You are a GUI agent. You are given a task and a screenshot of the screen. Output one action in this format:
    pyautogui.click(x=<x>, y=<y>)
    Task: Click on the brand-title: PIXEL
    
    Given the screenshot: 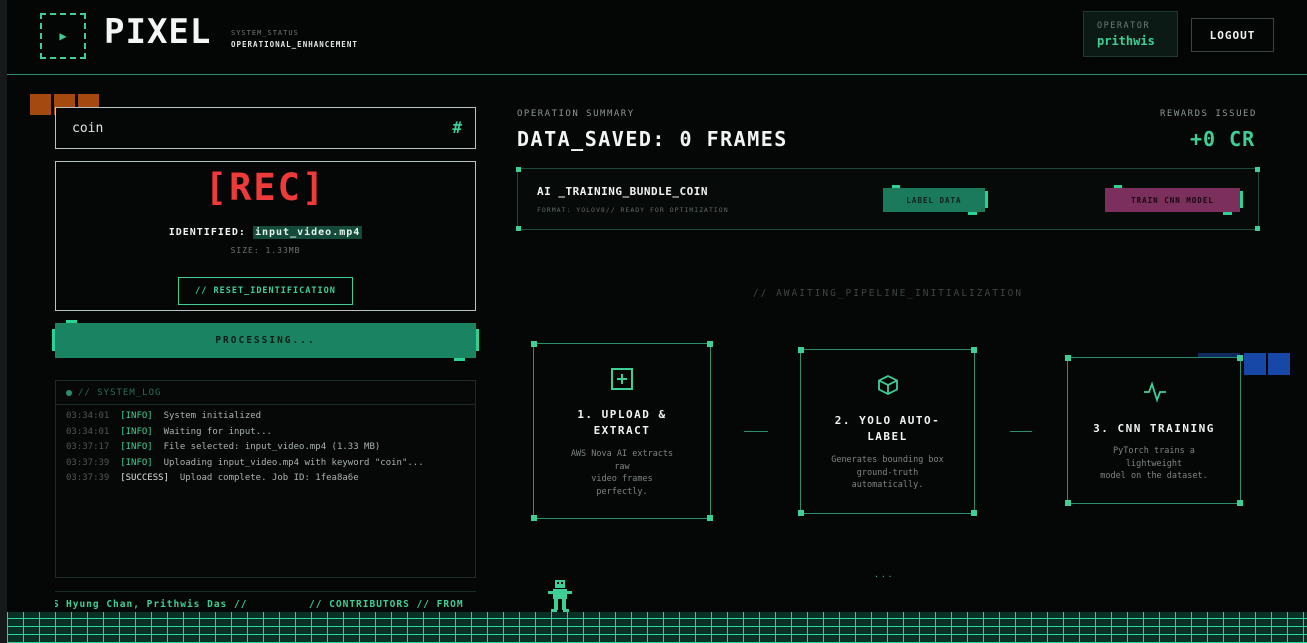 What is the action you would take?
    pyautogui.click(x=158, y=32)
    